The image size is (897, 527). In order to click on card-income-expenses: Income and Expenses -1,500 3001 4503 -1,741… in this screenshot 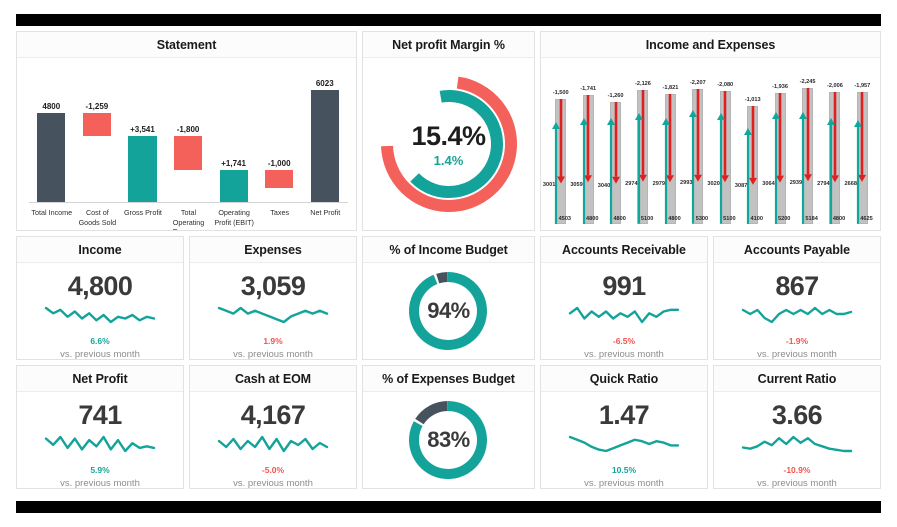, I will do `click(710, 131)`.